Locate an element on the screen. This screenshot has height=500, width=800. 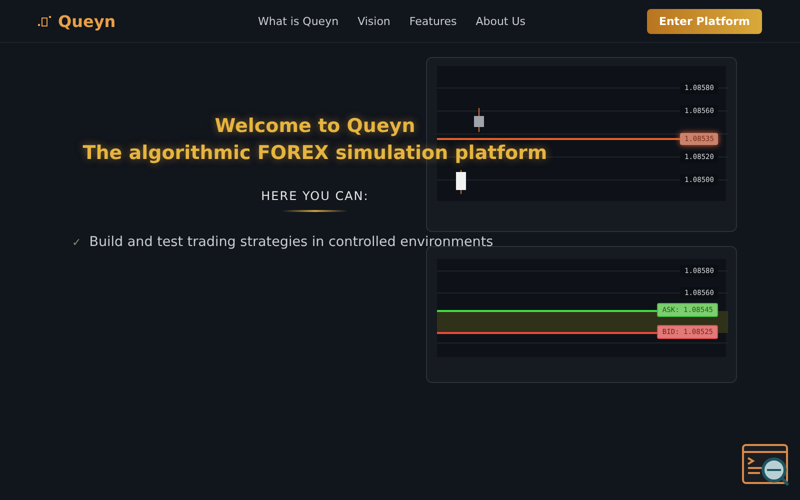
nav-link: Features is located at coordinates (433, 21).